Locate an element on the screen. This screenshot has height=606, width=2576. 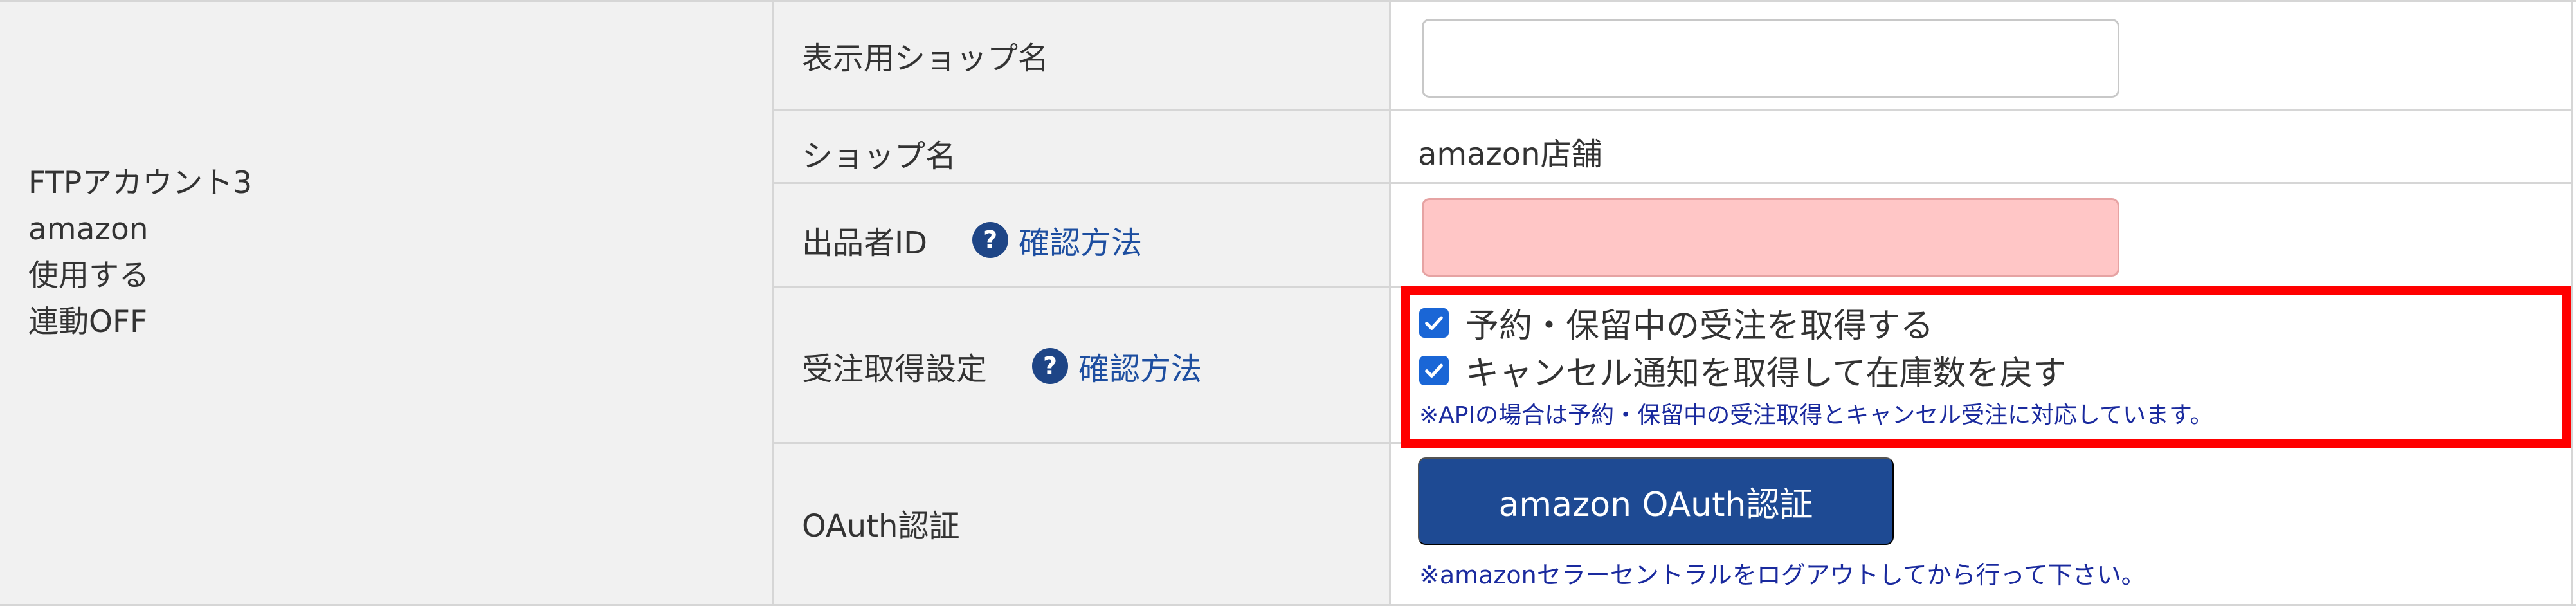
seller-id-help: ? 確認方法 is located at coordinates (1057, 239).